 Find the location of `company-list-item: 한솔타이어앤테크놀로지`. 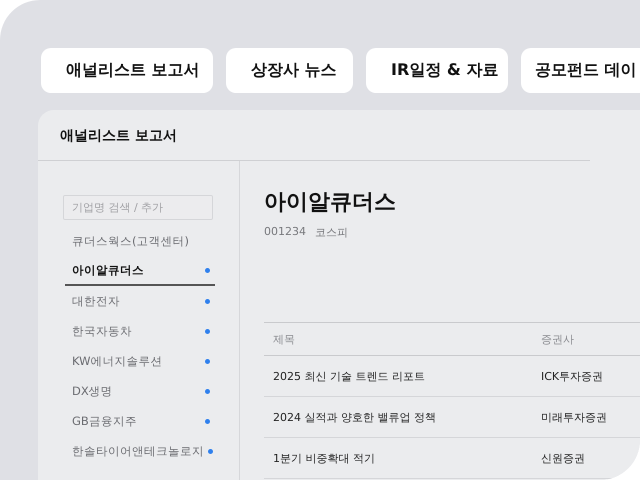

company-list-item: 한솔타이어앤테크놀로지 is located at coordinates (140, 451).